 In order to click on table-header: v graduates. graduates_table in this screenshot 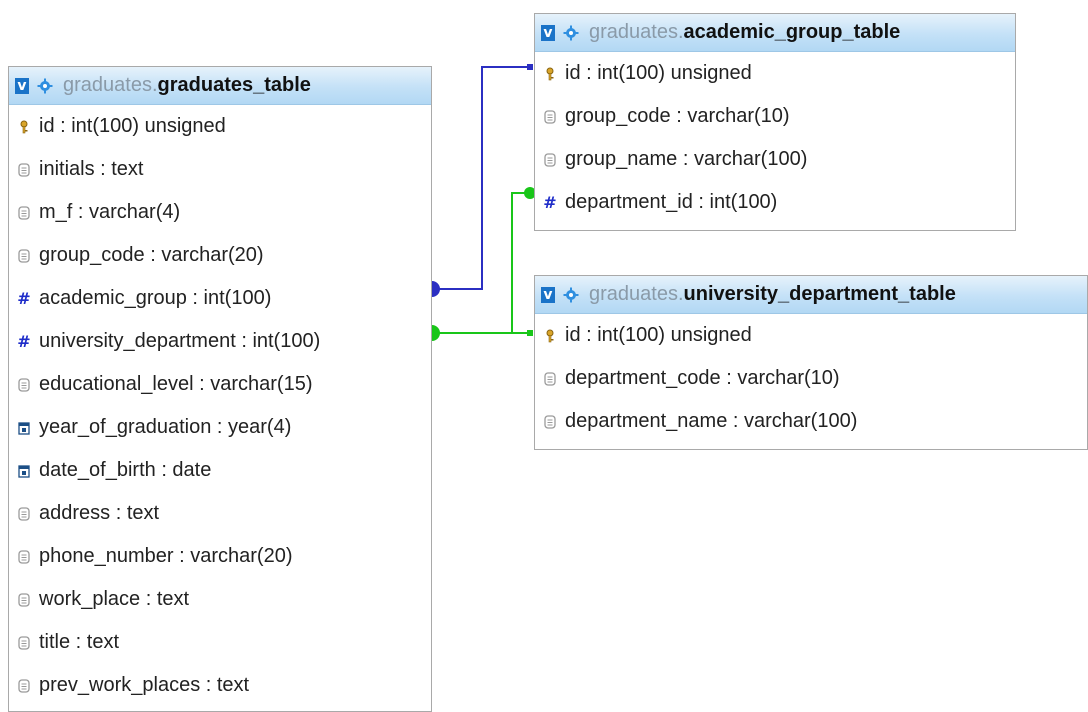, I will do `click(220, 86)`.